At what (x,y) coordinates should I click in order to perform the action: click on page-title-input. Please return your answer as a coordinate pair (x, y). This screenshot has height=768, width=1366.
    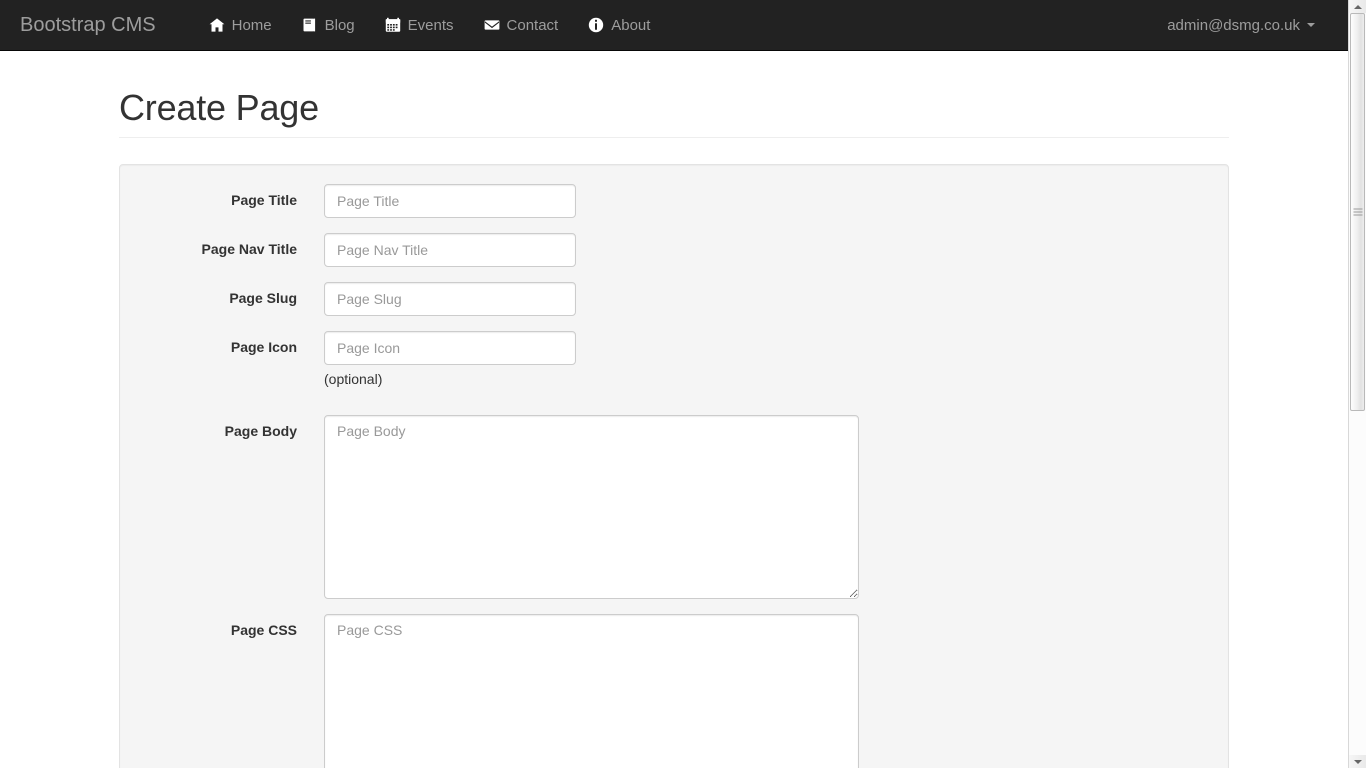
    Looking at the image, I should click on (450, 200).